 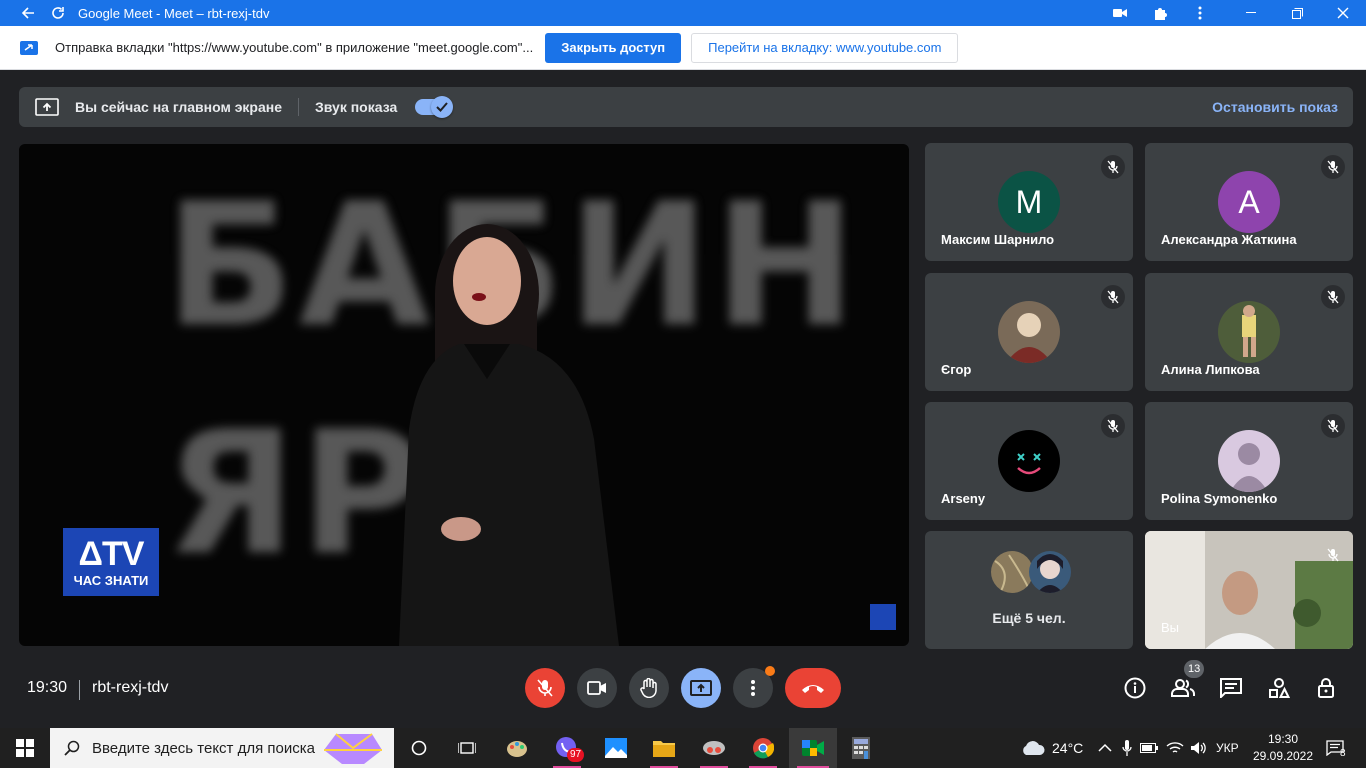 What do you see at coordinates (517, 748) in the screenshot?
I see `taskbar-app-paint` at bounding box center [517, 748].